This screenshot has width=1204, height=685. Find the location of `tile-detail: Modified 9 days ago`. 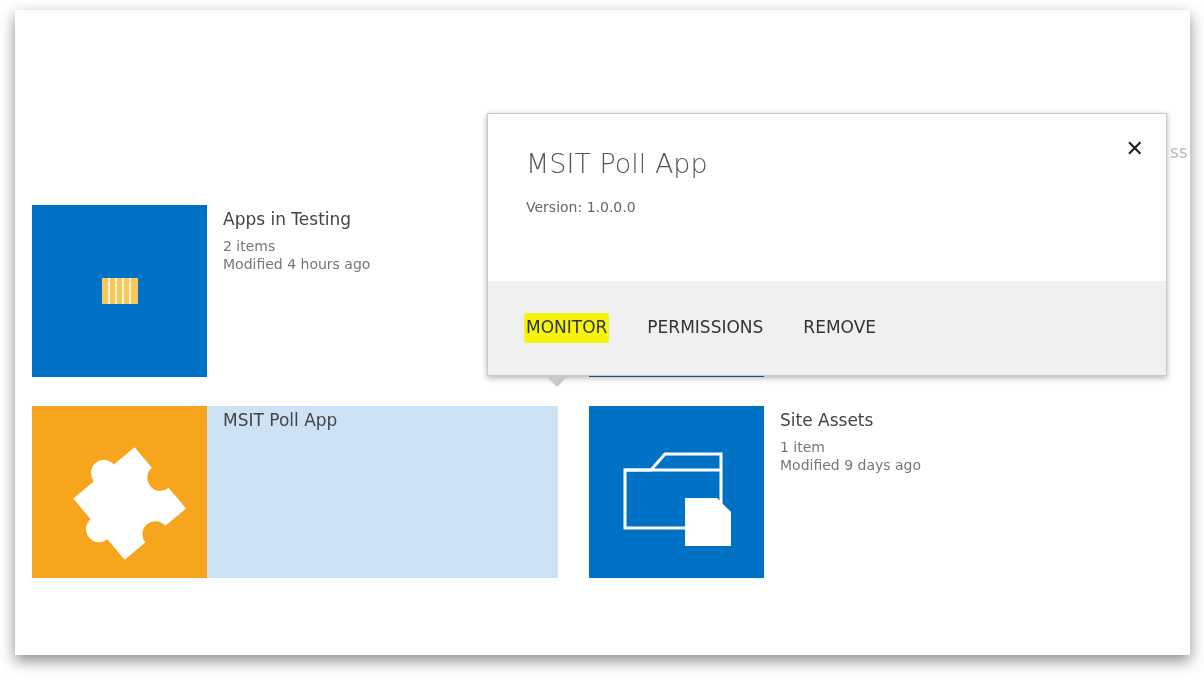

tile-detail: Modified 9 days ago is located at coordinates (851, 466).